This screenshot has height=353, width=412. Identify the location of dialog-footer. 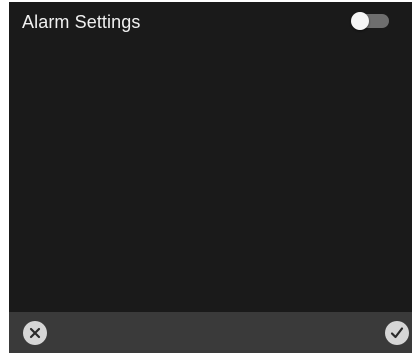
(210, 332).